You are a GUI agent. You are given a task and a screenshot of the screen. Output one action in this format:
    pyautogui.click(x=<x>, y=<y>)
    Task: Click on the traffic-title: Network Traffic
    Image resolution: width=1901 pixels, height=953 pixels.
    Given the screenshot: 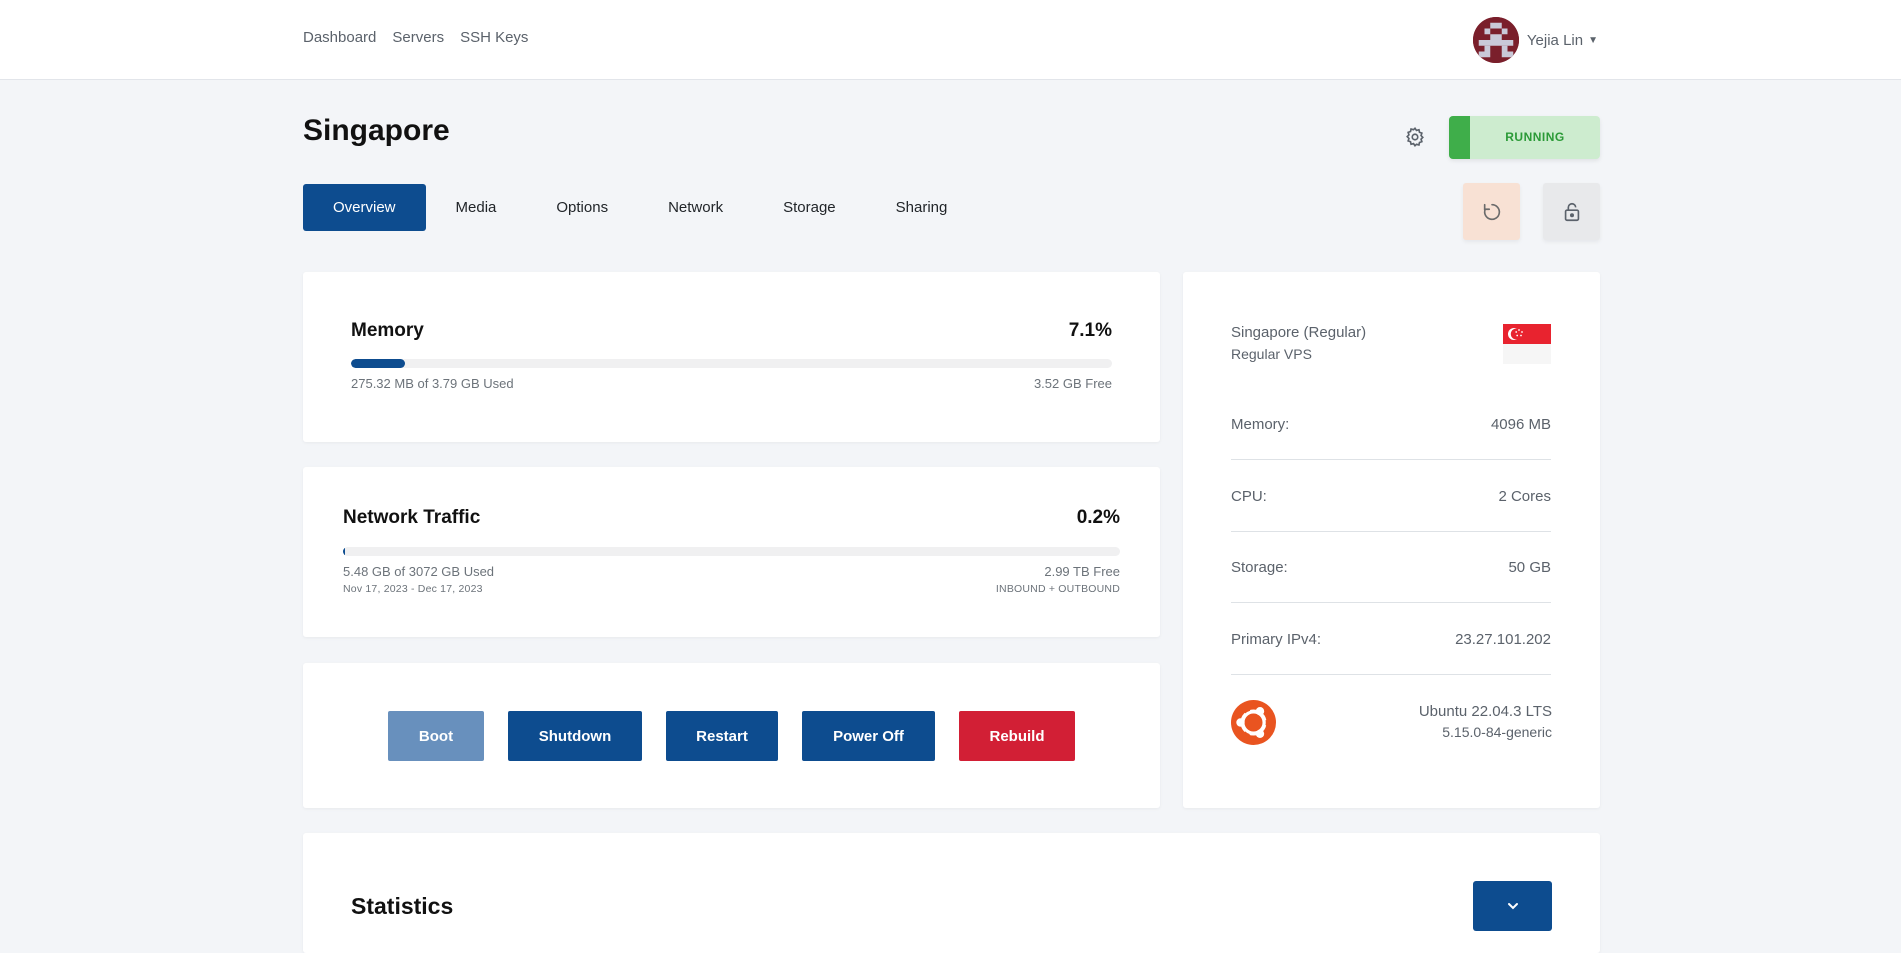 What is the action you would take?
    pyautogui.click(x=412, y=517)
    